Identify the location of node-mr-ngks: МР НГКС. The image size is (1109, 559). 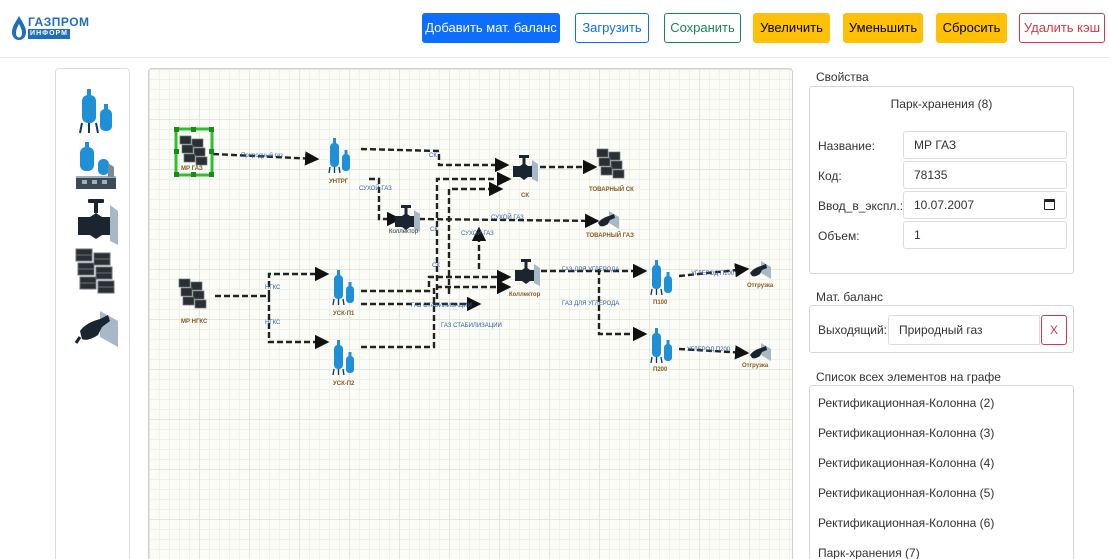
(193, 301).